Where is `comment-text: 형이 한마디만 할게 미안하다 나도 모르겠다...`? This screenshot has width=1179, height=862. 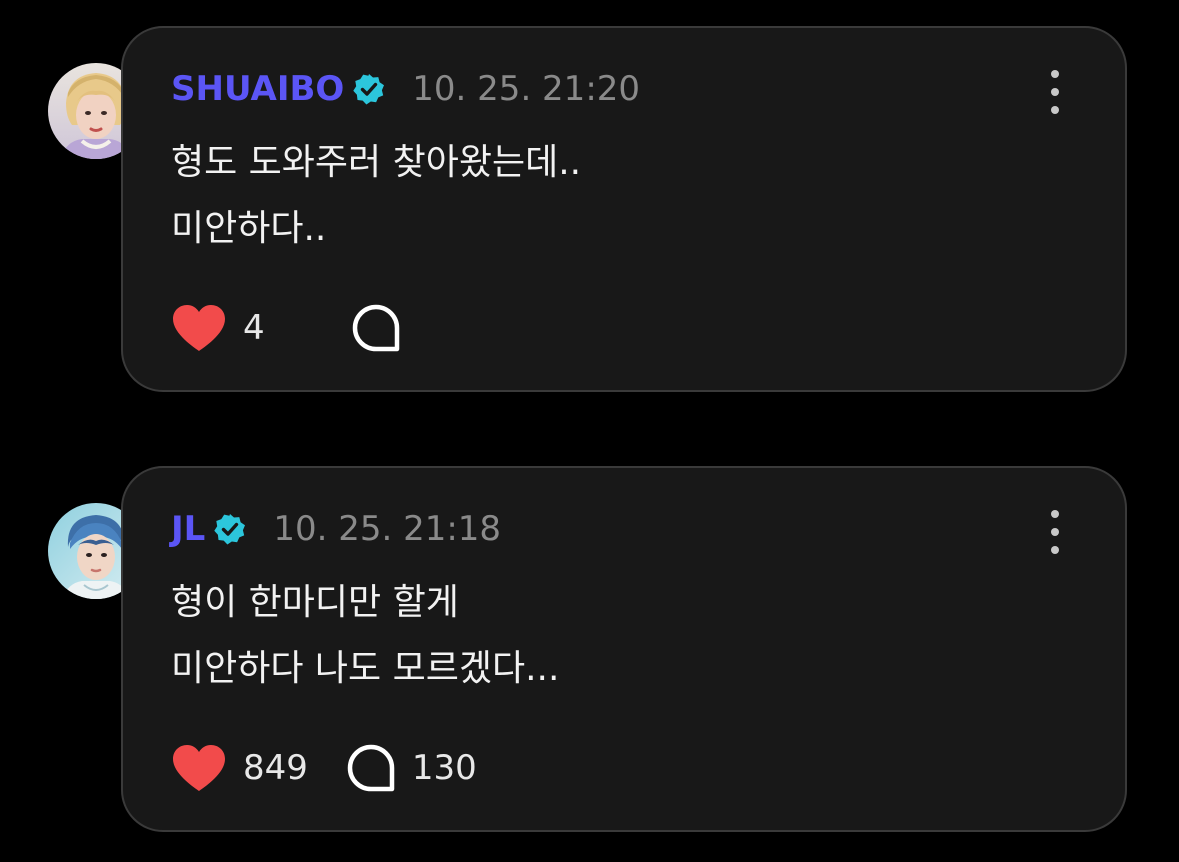 comment-text: 형이 한마디만 할게 미안하다 나도 모르겠다... is located at coordinates (608, 636).